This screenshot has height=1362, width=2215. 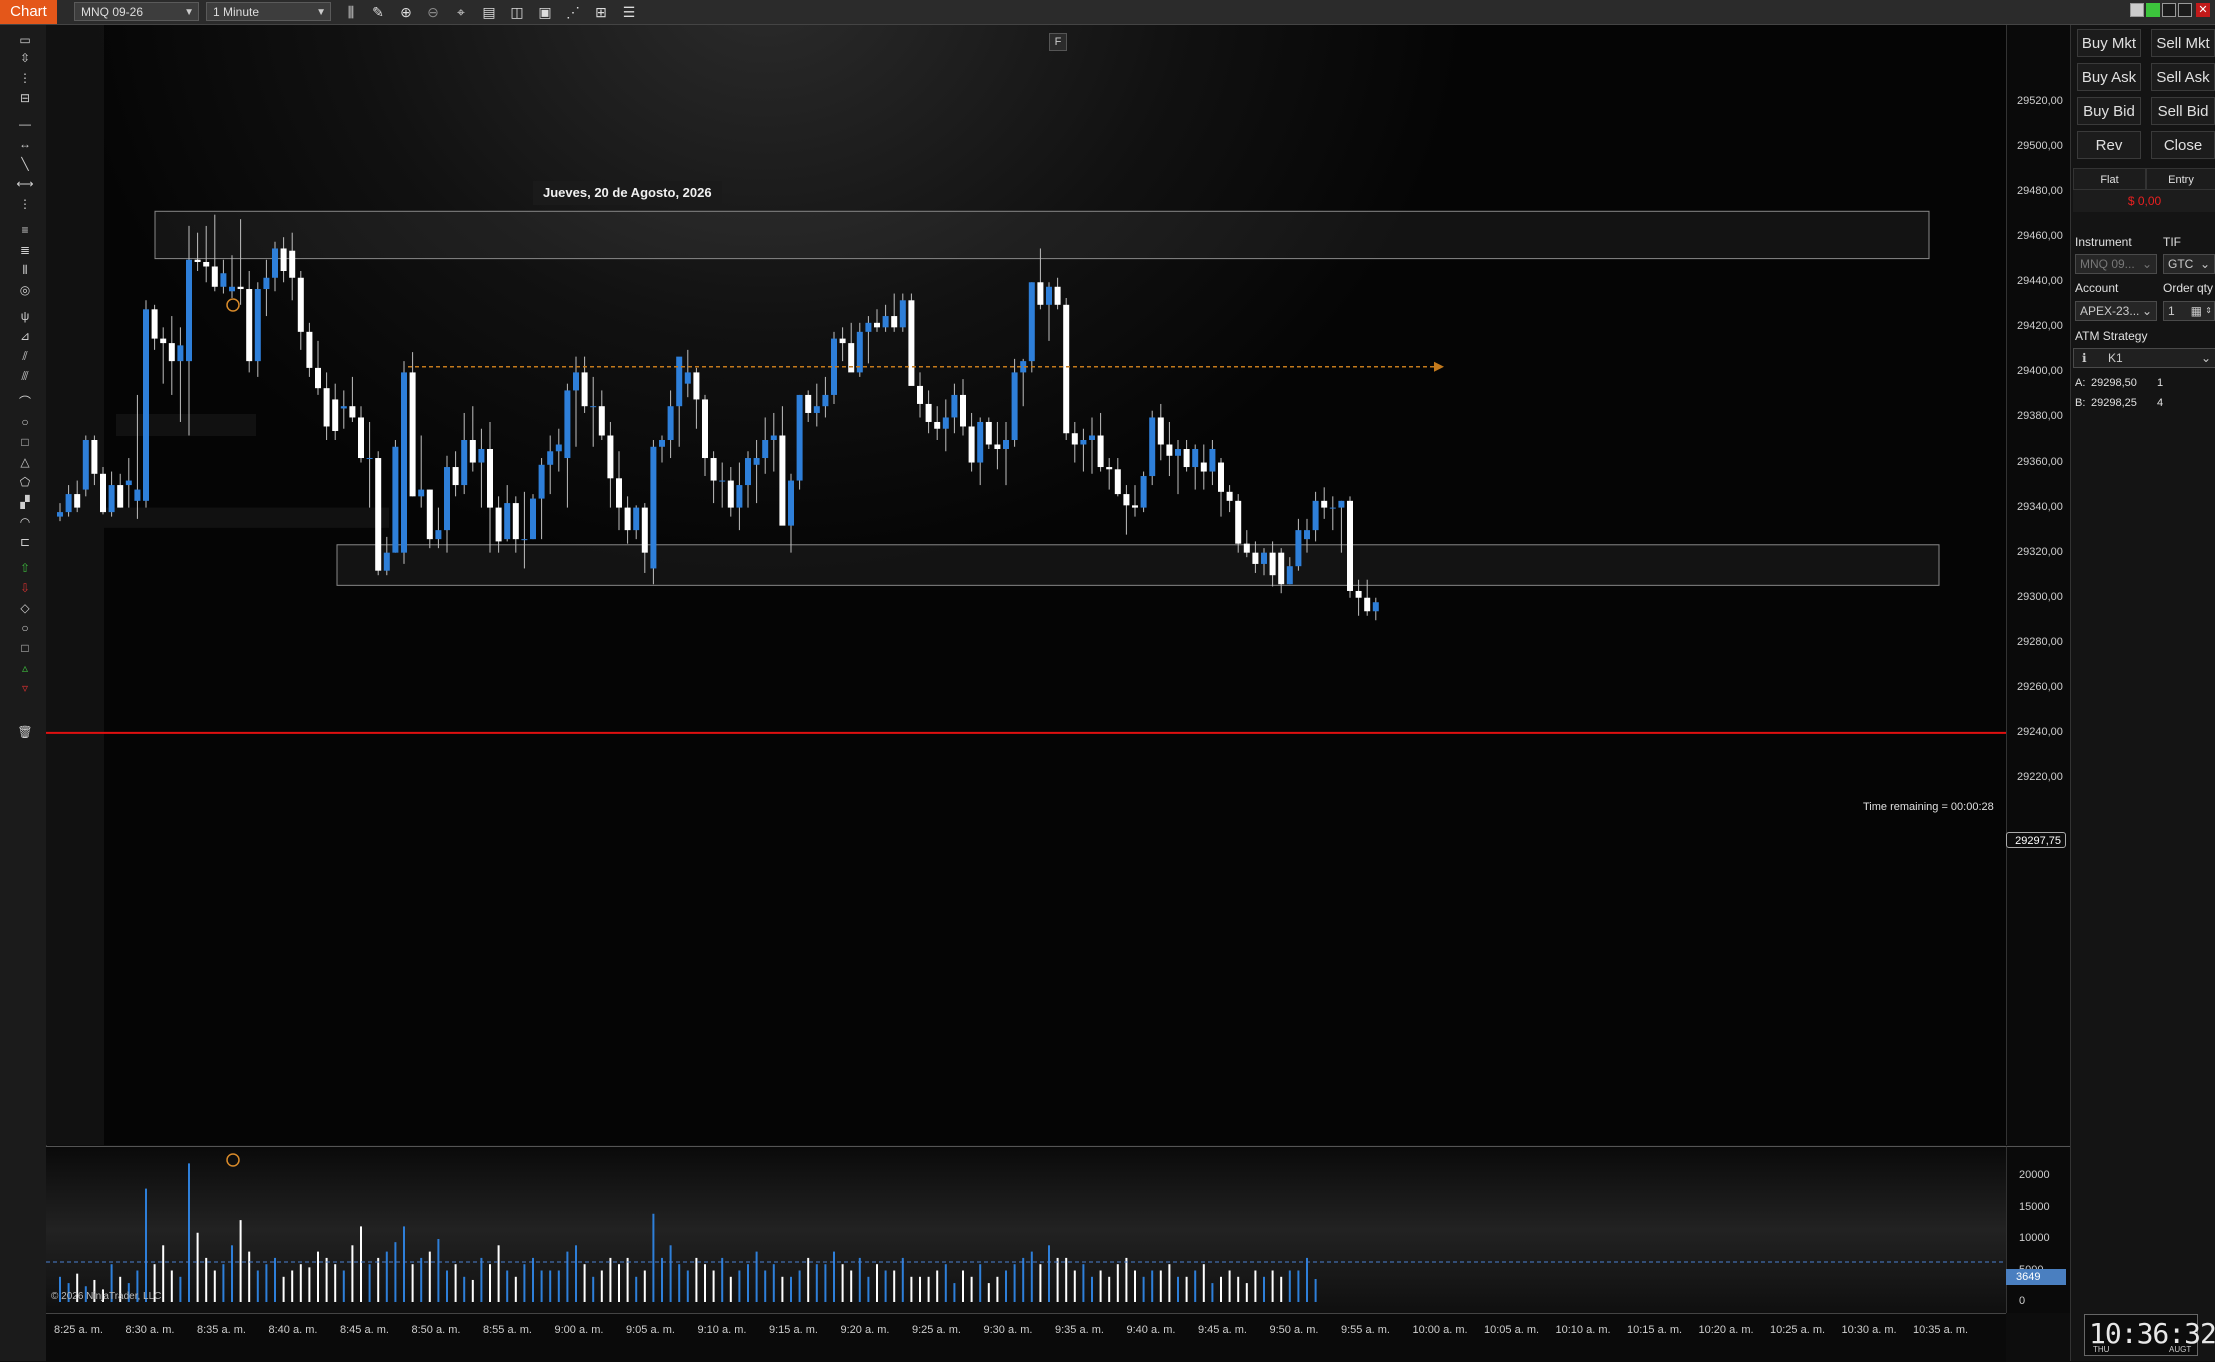 What do you see at coordinates (25, 58) in the screenshot?
I see `global-draw-icon: ⇳` at bounding box center [25, 58].